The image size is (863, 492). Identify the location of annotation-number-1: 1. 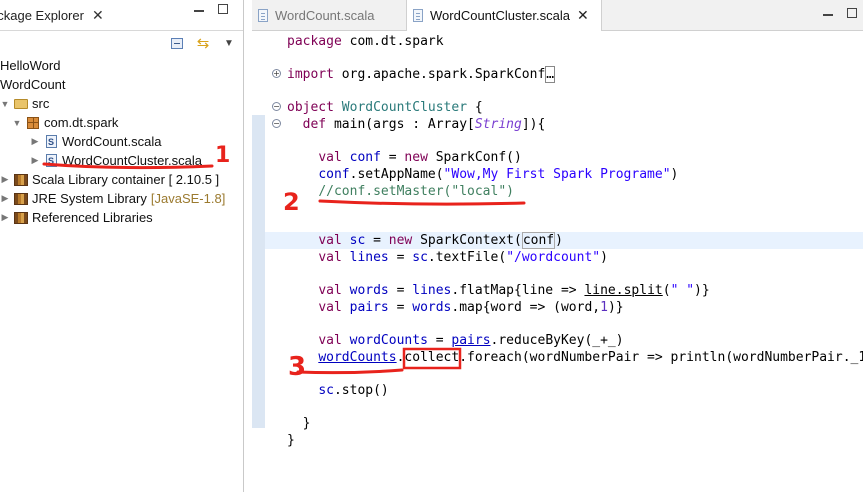
(223, 155).